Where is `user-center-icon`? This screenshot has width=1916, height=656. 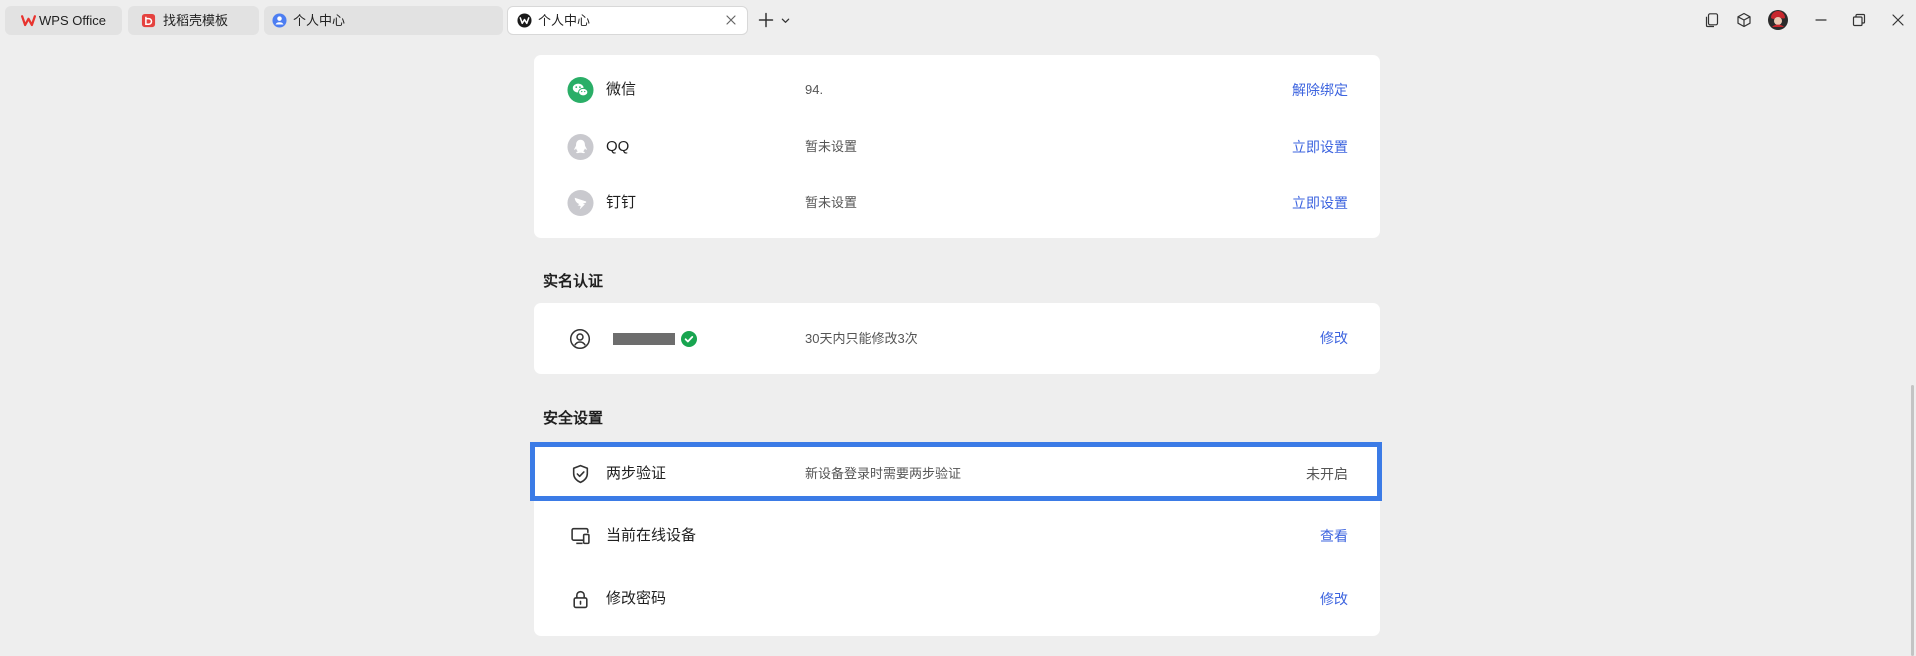
user-center-icon is located at coordinates (279, 20).